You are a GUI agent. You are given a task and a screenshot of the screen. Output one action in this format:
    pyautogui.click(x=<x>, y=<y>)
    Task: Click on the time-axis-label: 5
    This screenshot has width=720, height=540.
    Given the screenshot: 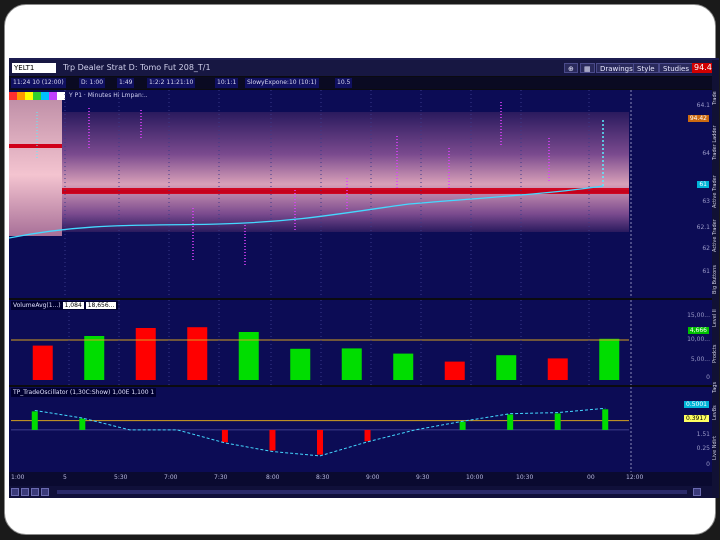 What is the action you would take?
    pyautogui.click(x=65, y=477)
    